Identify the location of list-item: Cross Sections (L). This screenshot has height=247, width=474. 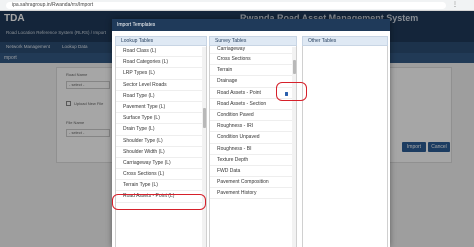
(161, 175).